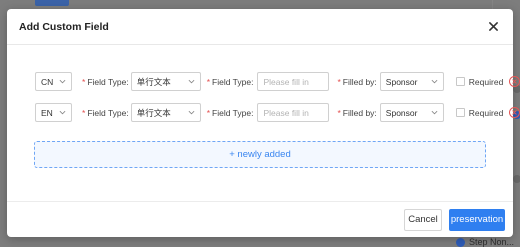  I want to click on language-select-value: EN, so click(47, 112).